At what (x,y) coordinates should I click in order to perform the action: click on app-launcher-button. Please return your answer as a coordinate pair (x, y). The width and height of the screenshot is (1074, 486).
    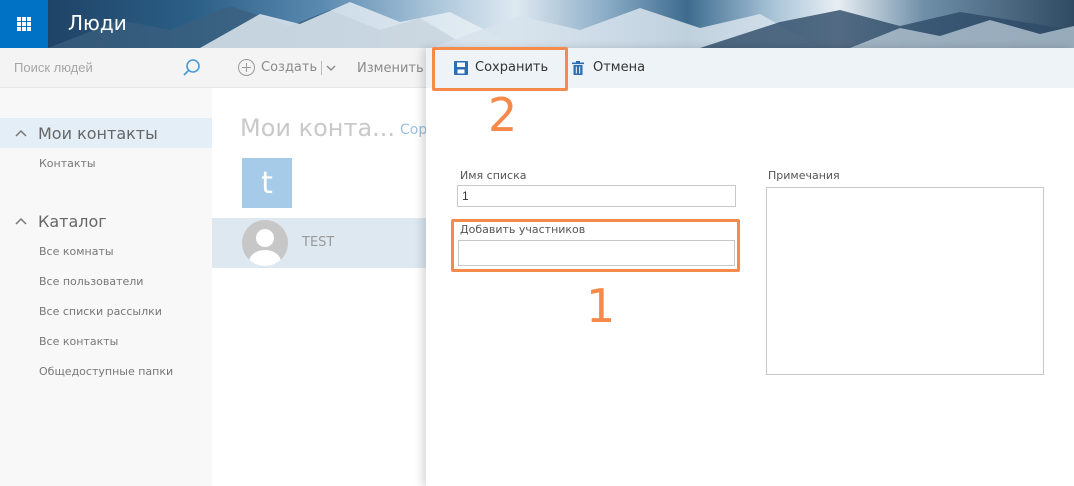
    Looking at the image, I should click on (24, 24).